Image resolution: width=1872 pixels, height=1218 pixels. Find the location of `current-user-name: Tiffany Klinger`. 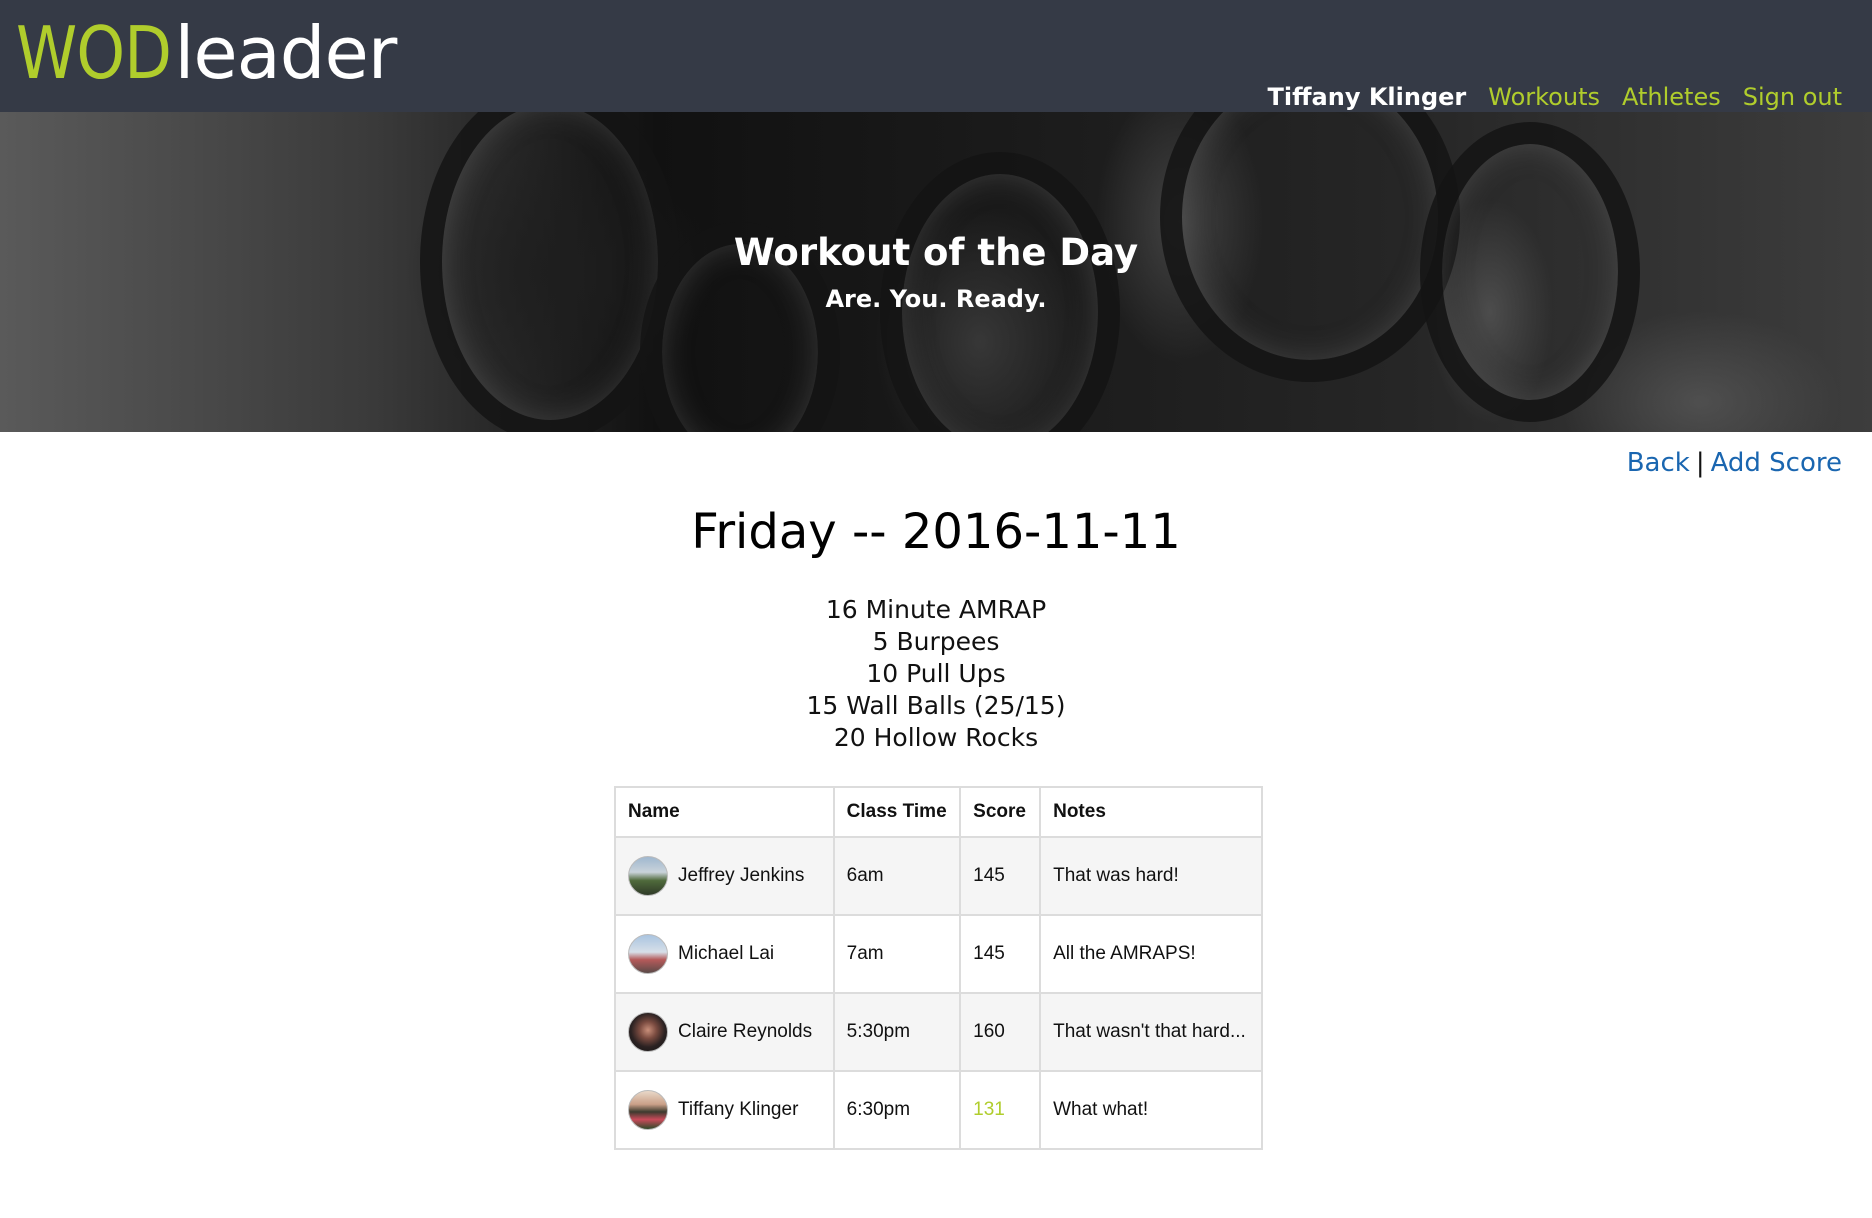

current-user-name: Tiffany Klinger is located at coordinates (1367, 97).